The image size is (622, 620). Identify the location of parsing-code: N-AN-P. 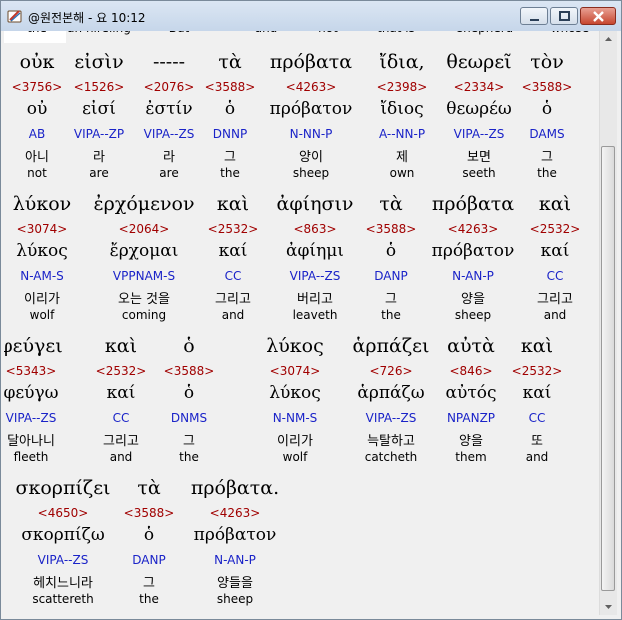
(235, 560).